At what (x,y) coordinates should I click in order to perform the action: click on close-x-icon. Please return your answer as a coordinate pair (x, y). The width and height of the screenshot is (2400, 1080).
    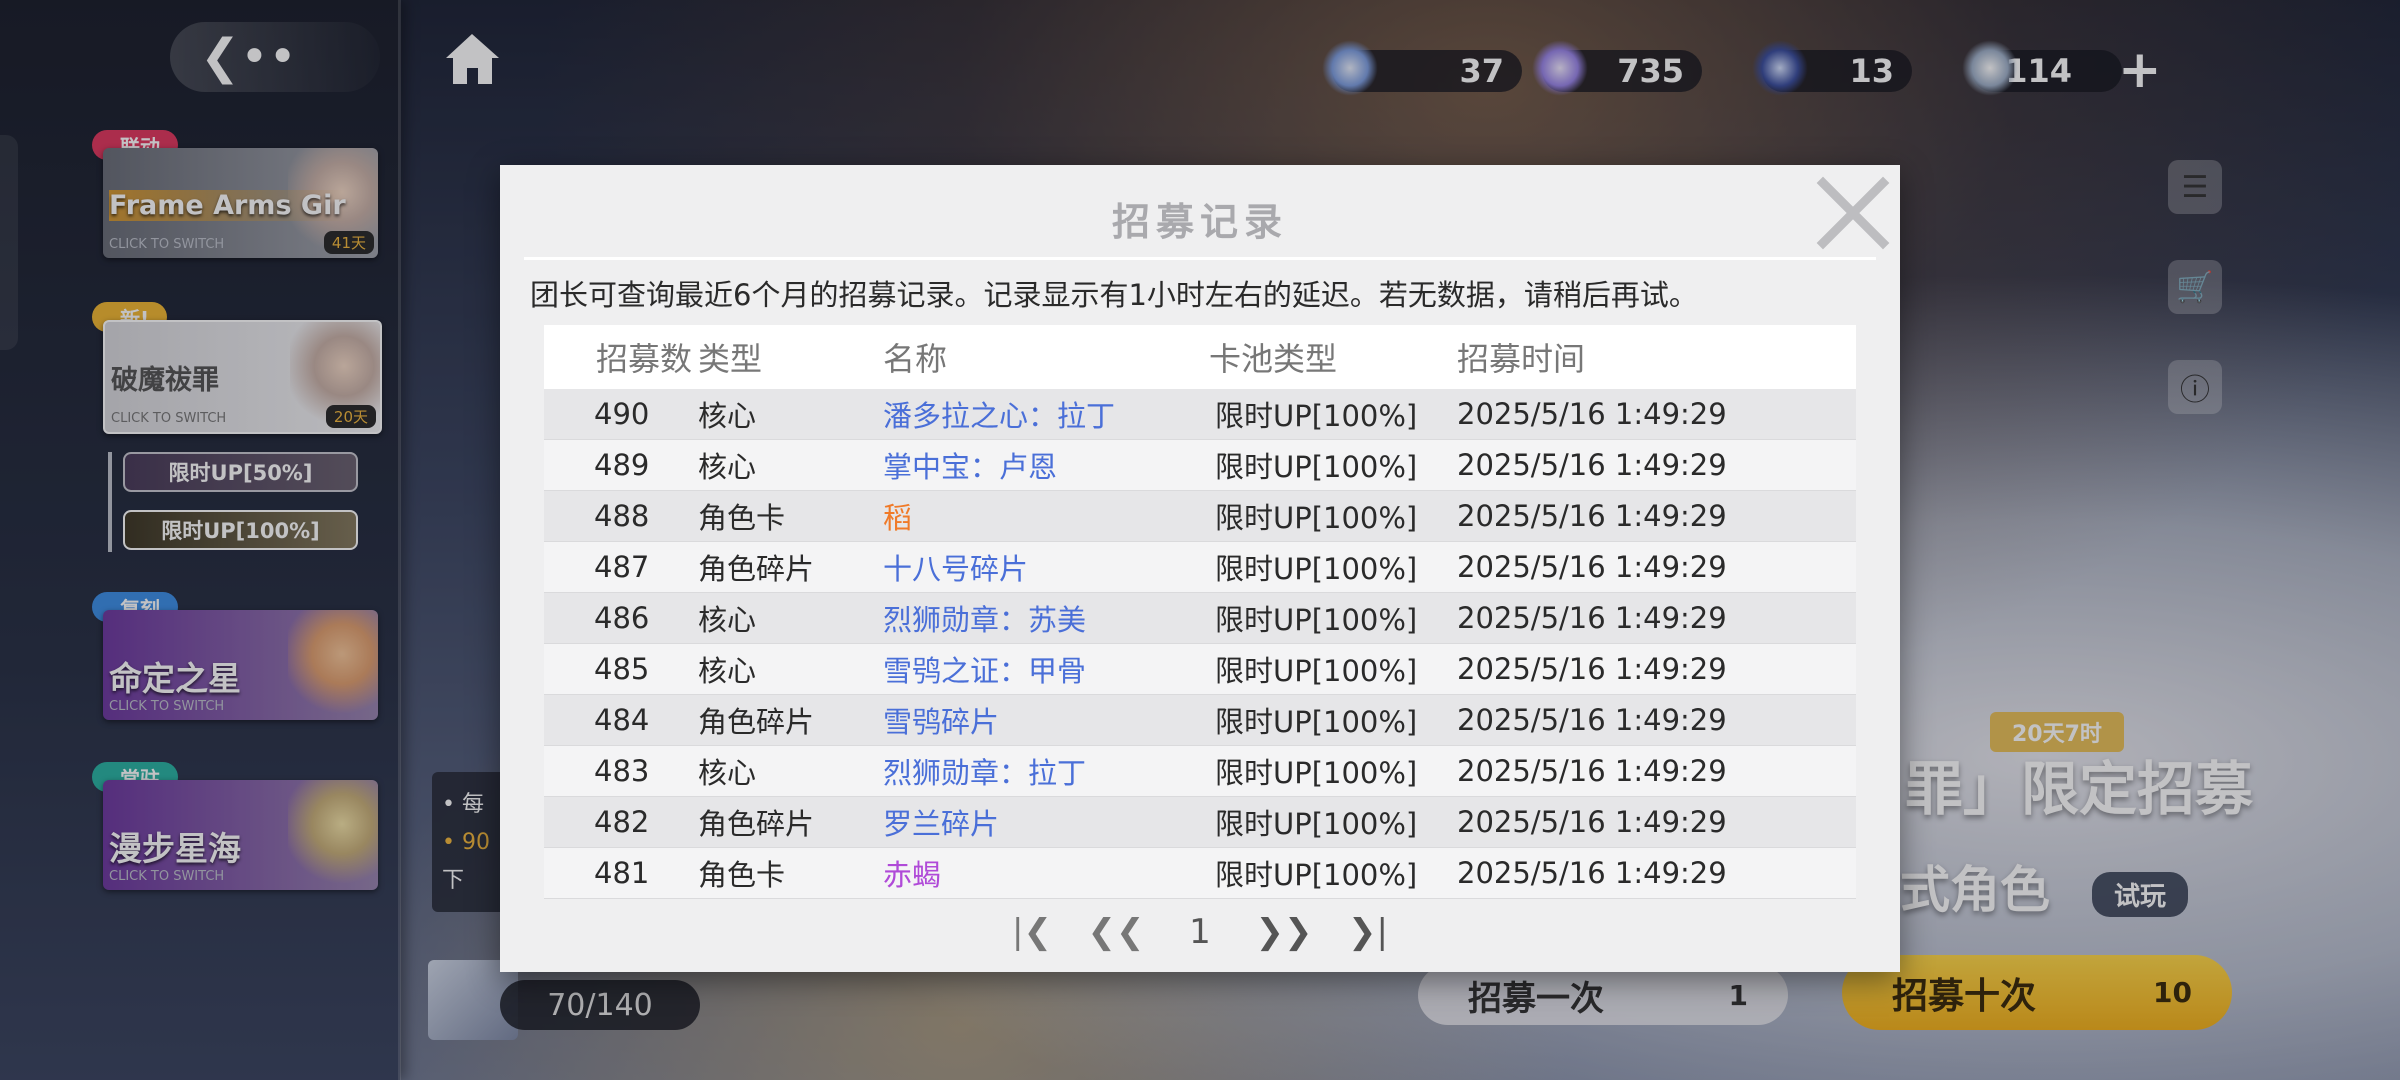
    Looking at the image, I should click on (1853, 213).